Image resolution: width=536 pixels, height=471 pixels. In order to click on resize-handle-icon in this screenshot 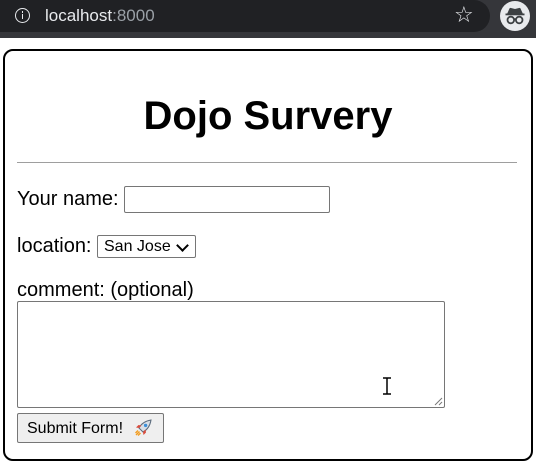, I will do `click(438, 401)`.